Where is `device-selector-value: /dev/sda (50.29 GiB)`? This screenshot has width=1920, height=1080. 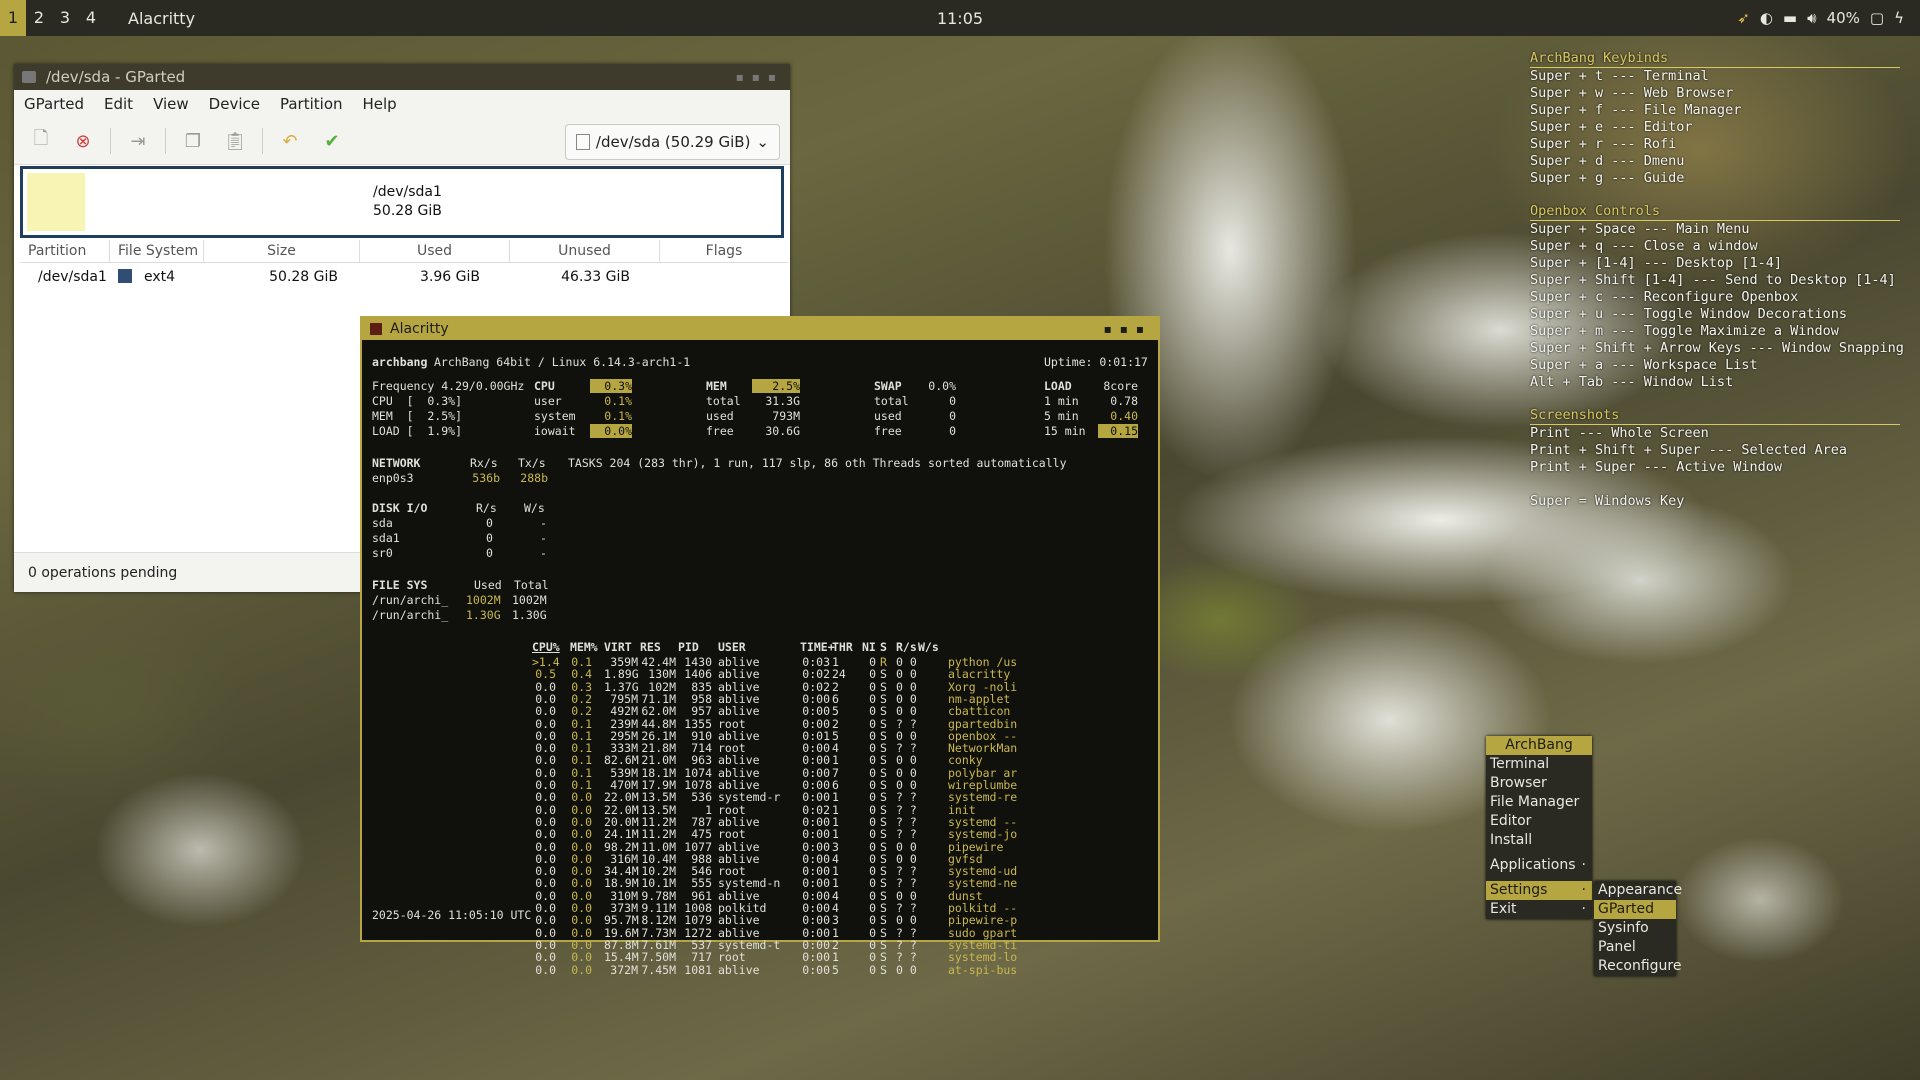 device-selector-value: /dev/sda (50.29 GiB) is located at coordinates (673, 142).